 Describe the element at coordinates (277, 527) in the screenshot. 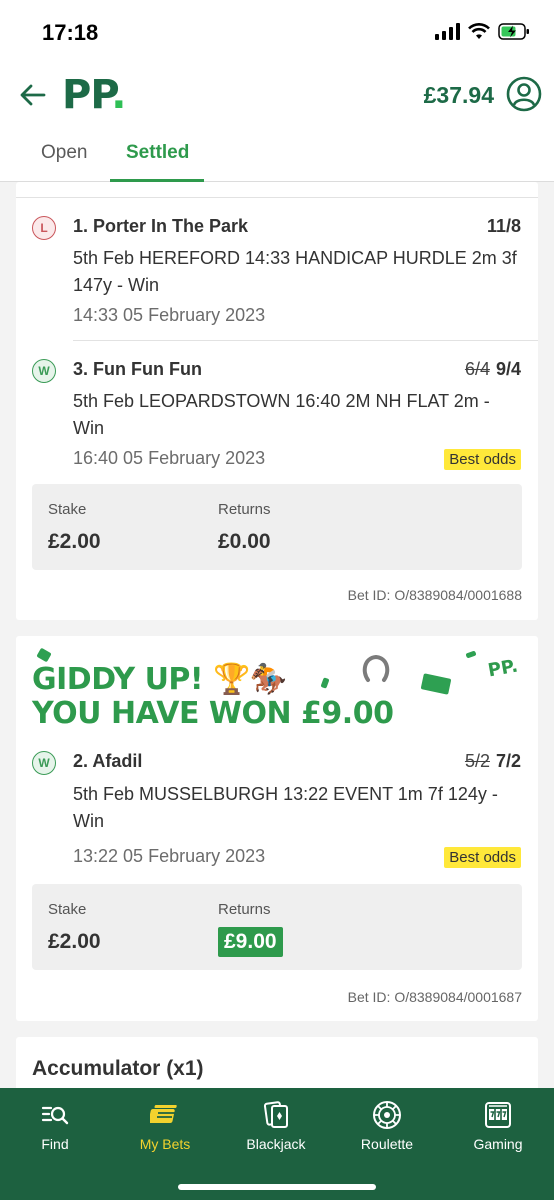

I see `stake-returns-box: Stake £2.00 Returns £0.00` at that location.